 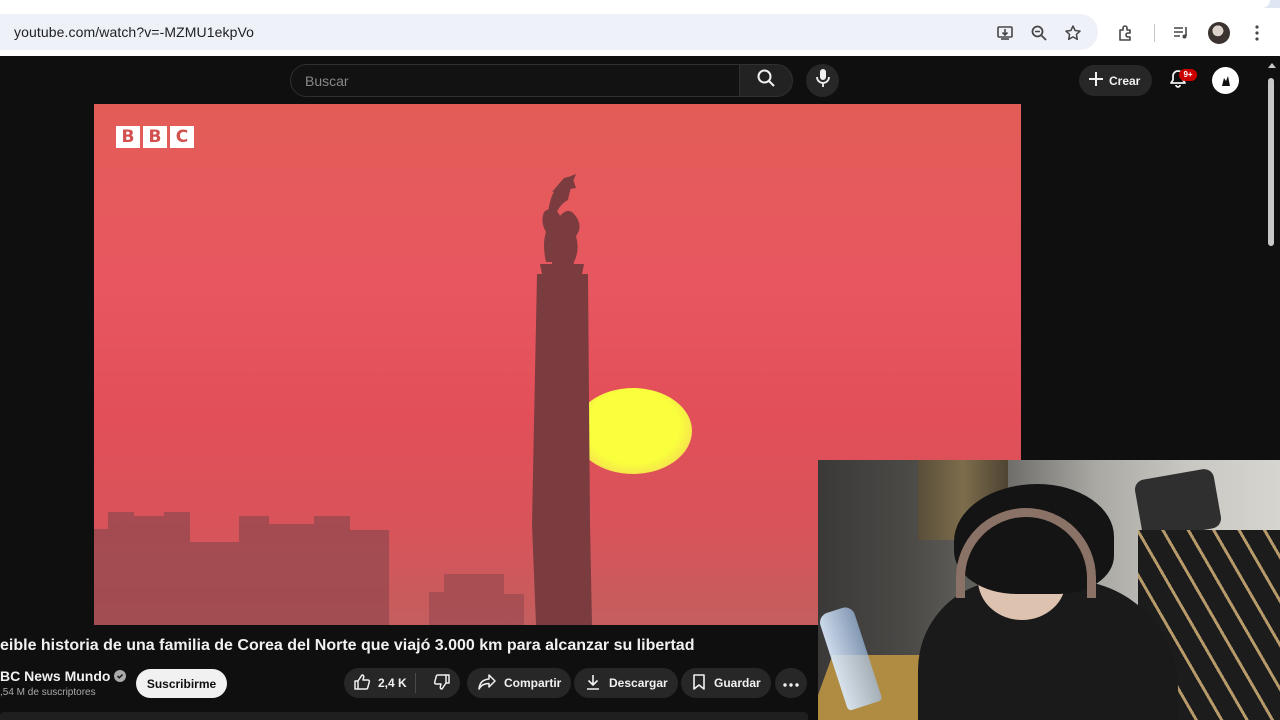 I want to click on like-divider, so click(x=416, y=683).